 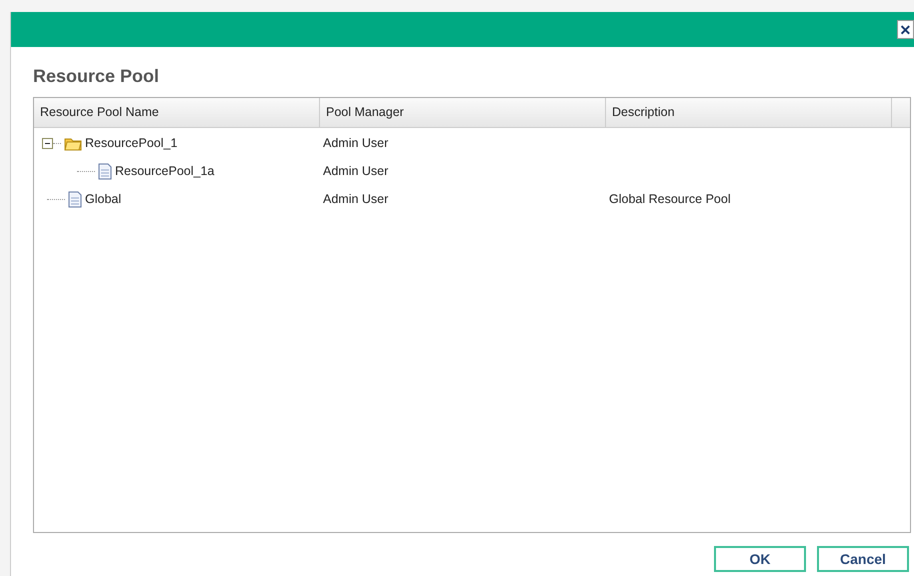 What do you see at coordinates (670, 199) in the screenshot?
I see `table-cell: Global Resource Pool` at bounding box center [670, 199].